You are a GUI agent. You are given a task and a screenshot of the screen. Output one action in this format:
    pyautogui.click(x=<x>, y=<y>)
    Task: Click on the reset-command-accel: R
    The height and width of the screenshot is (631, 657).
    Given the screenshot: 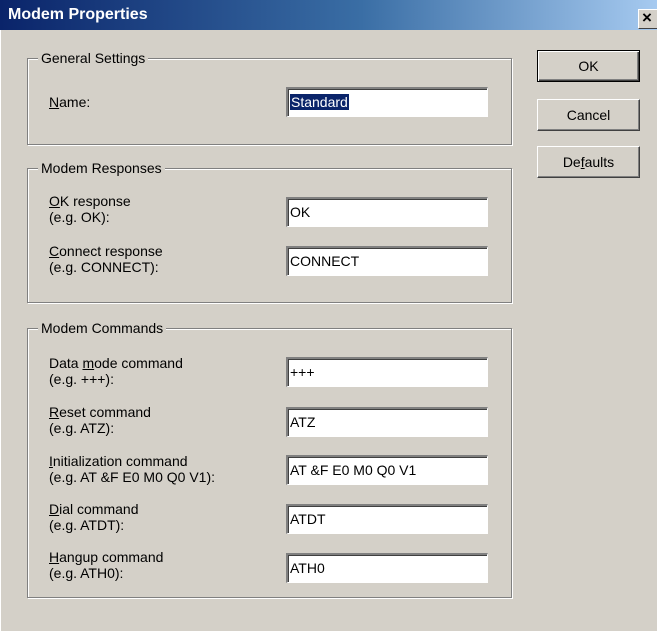 What is the action you would take?
    pyautogui.click(x=54, y=412)
    